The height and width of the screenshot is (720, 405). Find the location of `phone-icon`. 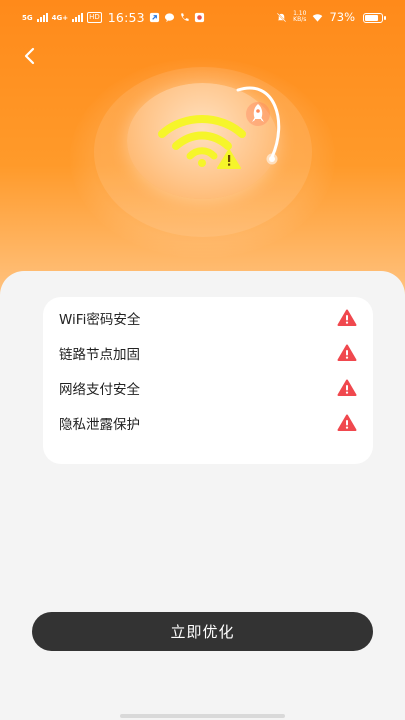

phone-icon is located at coordinates (184, 17).